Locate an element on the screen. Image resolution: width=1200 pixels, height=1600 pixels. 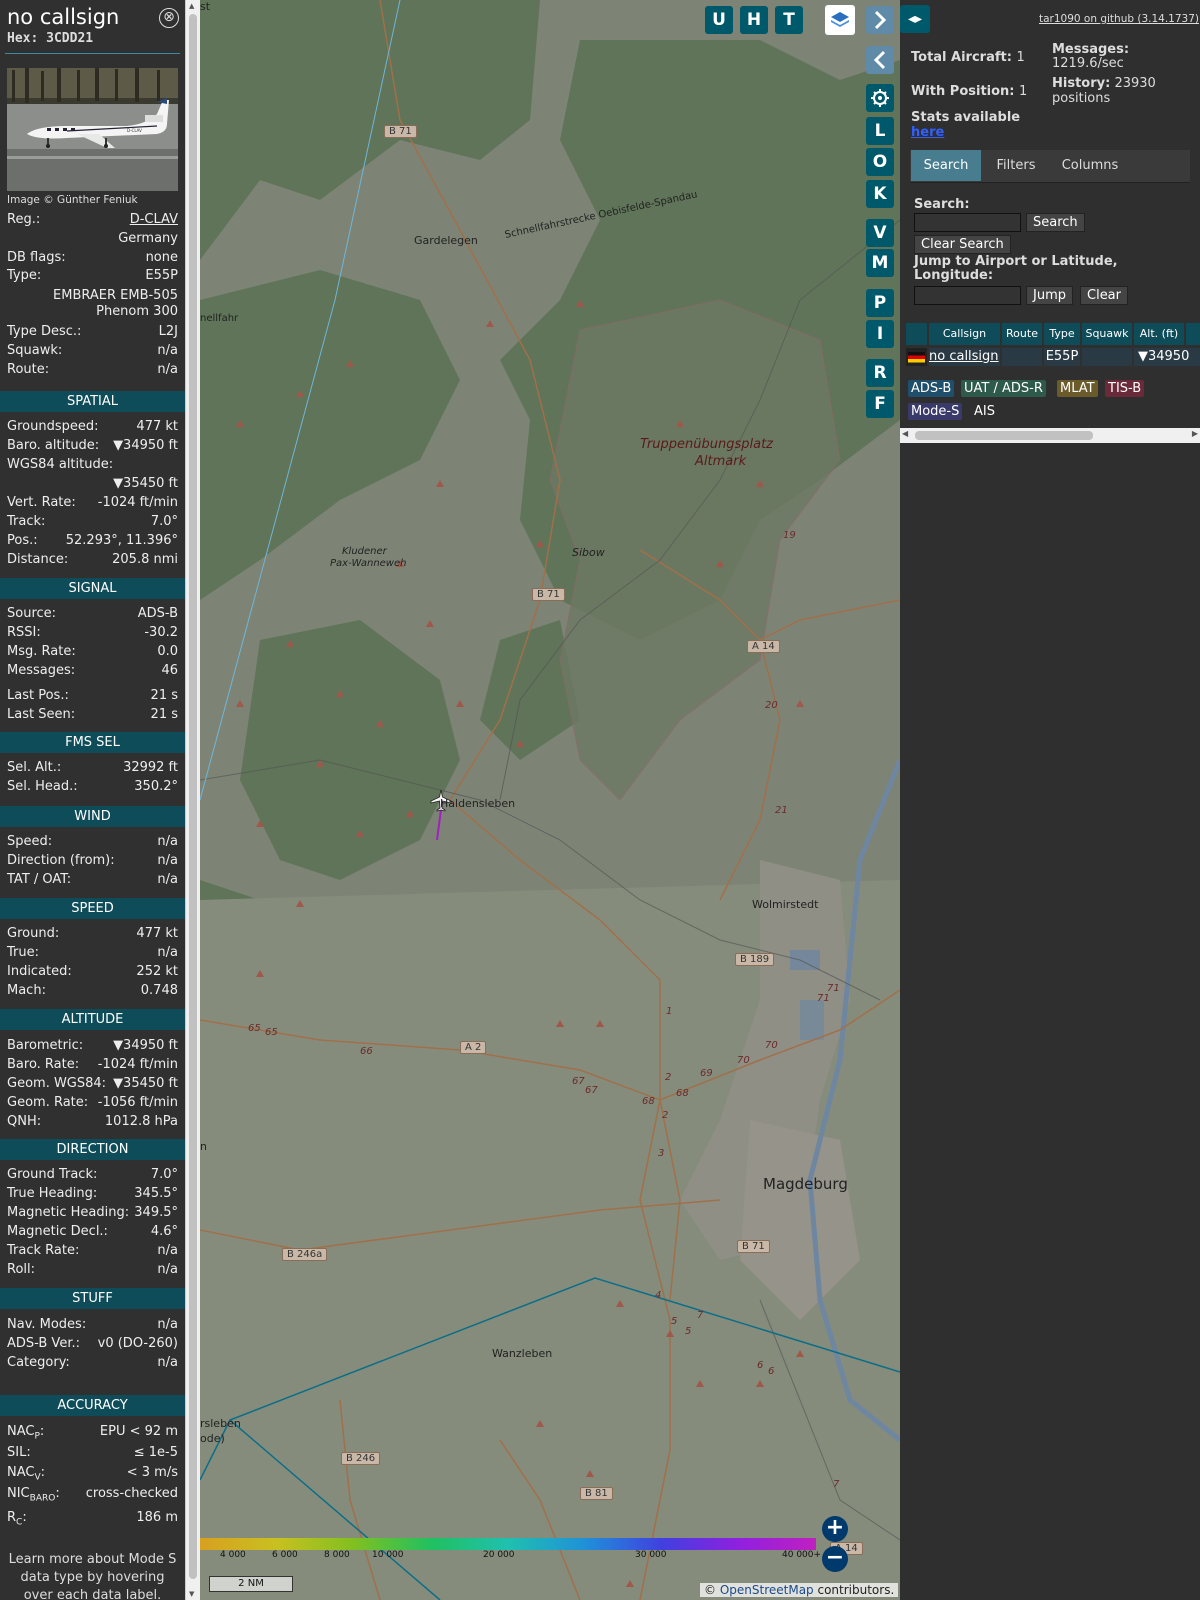
table-header-route: Route is located at coordinates (1022, 334).